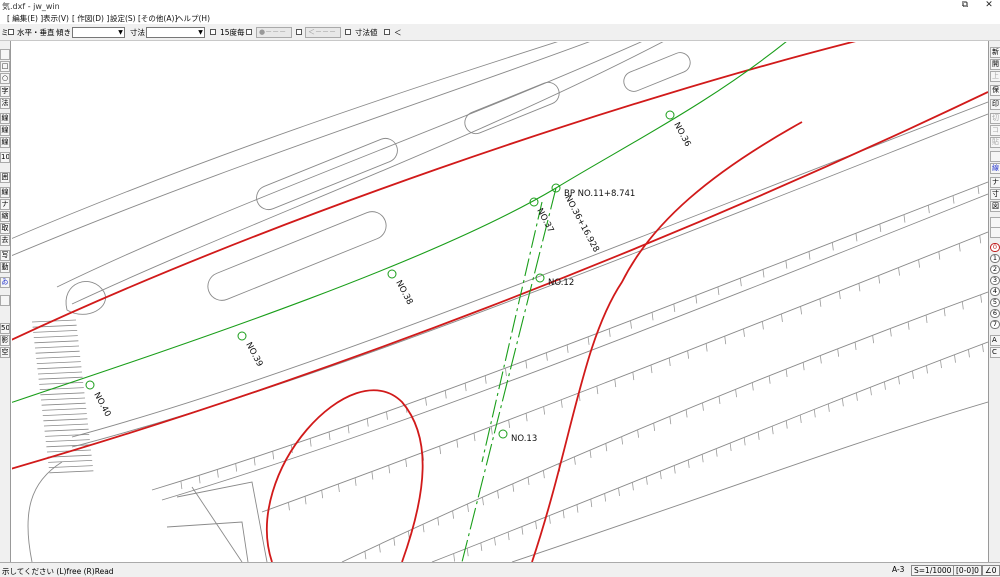  Describe the element at coordinates (157, 18) in the screenshot. I see `menu-other: [その他(A)]` at that location.